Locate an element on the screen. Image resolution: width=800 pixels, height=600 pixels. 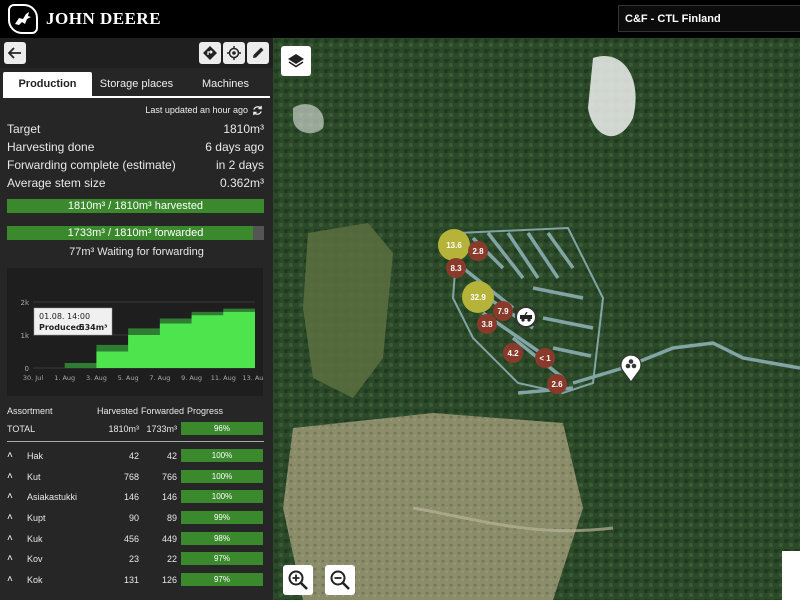
directions-button is located at coordinates (210, 53).